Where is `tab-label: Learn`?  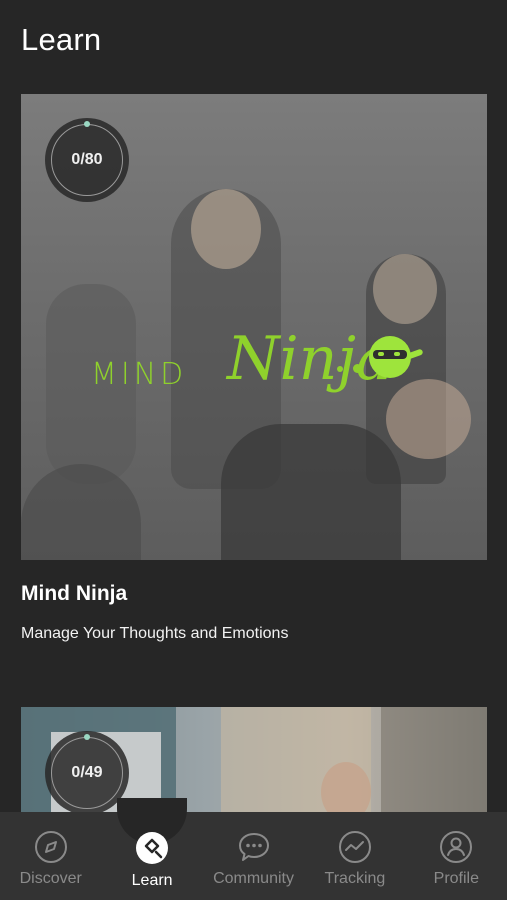 tab-label: Learn is located at coordinates (152, 880).